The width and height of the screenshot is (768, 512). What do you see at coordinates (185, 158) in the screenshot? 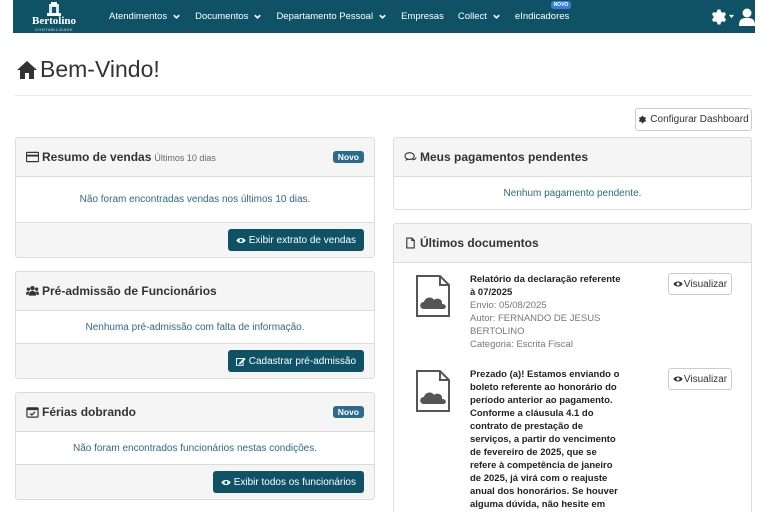
I see `panel-subtitle: Últimos 10 dias` at bounding box center [185, 158].